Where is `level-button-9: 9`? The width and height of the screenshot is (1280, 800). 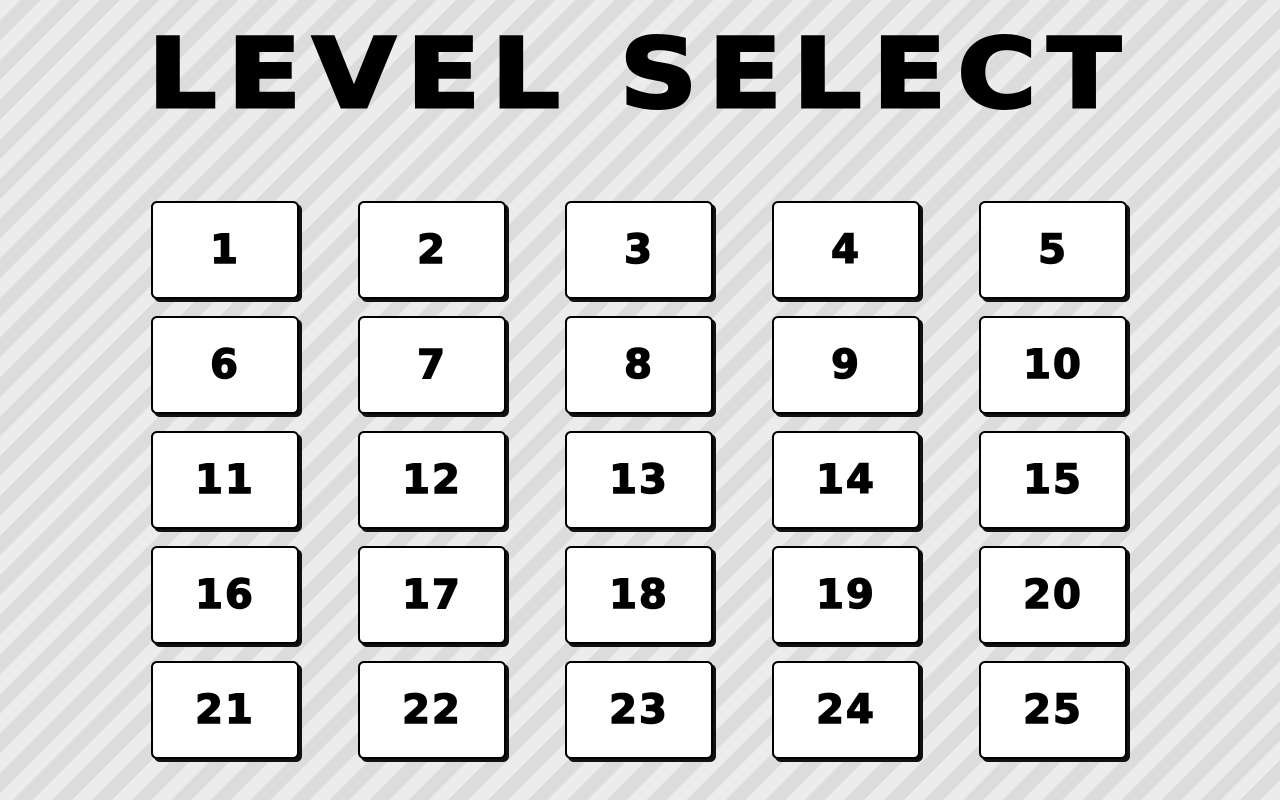
level-button-9: 9 is located at coordinates (846, 365).